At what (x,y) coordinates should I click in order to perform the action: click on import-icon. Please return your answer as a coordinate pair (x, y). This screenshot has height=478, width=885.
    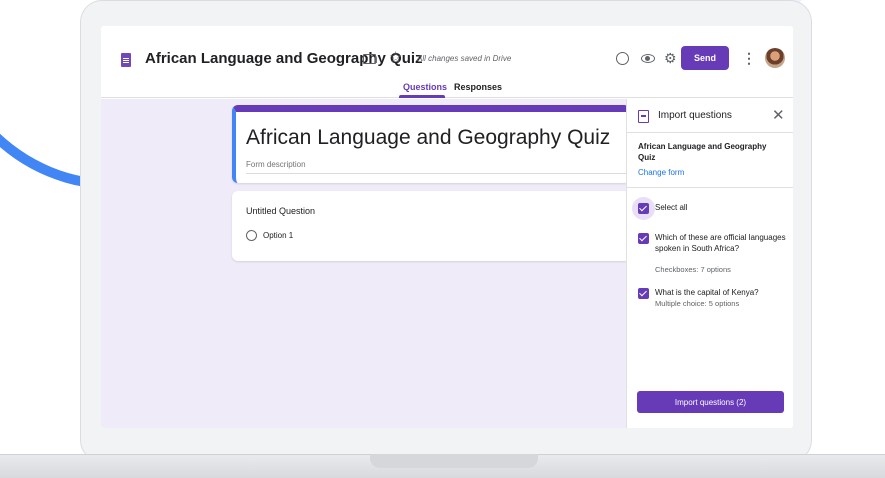
    Looking at the image, I should click on (643, 116).